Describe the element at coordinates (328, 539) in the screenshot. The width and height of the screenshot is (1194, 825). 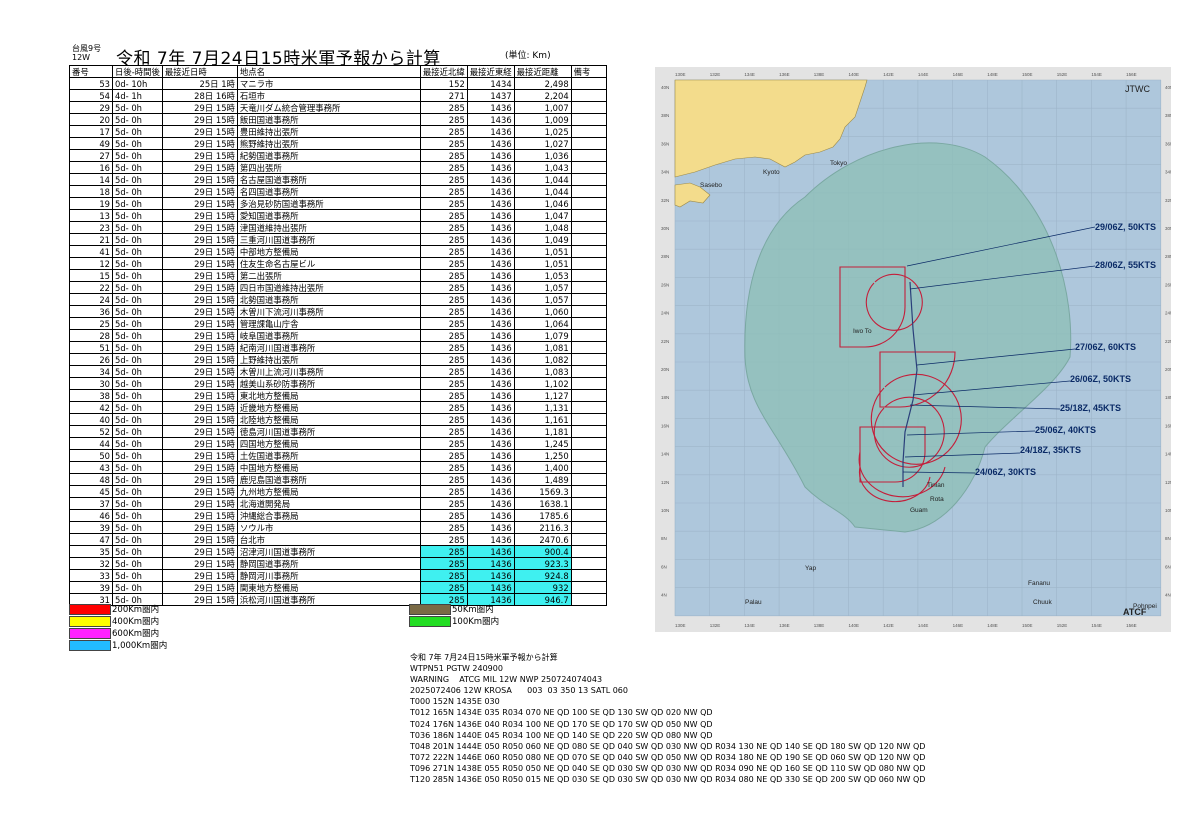
I see `cell-location: 台北市` at that location.